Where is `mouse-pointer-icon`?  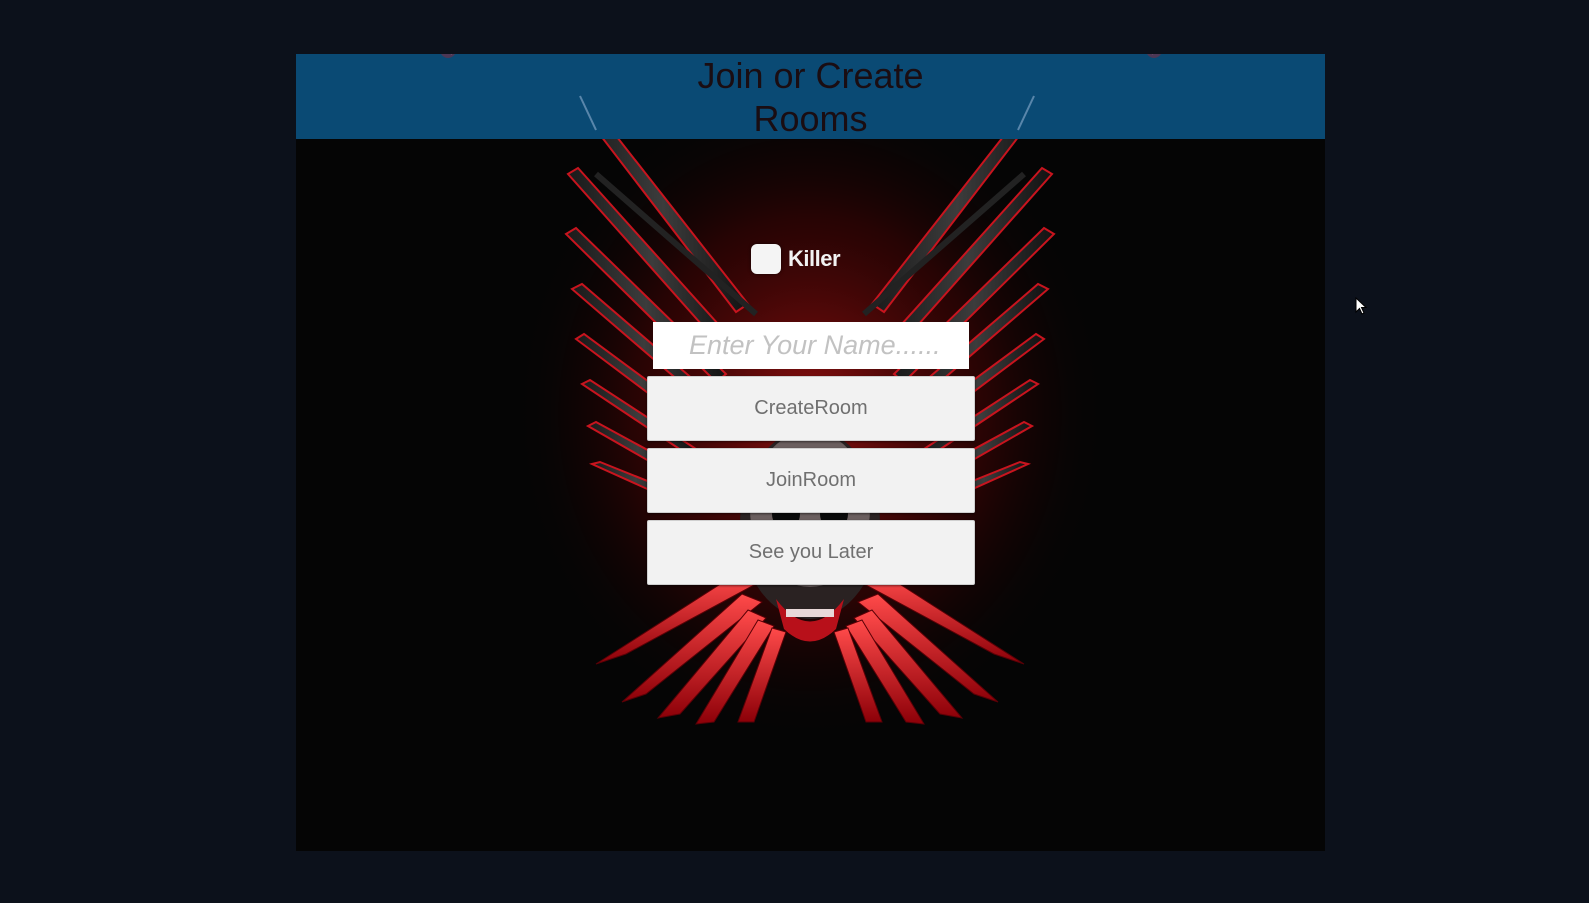
mouse-pointer-icon is located at coordinates (1361, 306).